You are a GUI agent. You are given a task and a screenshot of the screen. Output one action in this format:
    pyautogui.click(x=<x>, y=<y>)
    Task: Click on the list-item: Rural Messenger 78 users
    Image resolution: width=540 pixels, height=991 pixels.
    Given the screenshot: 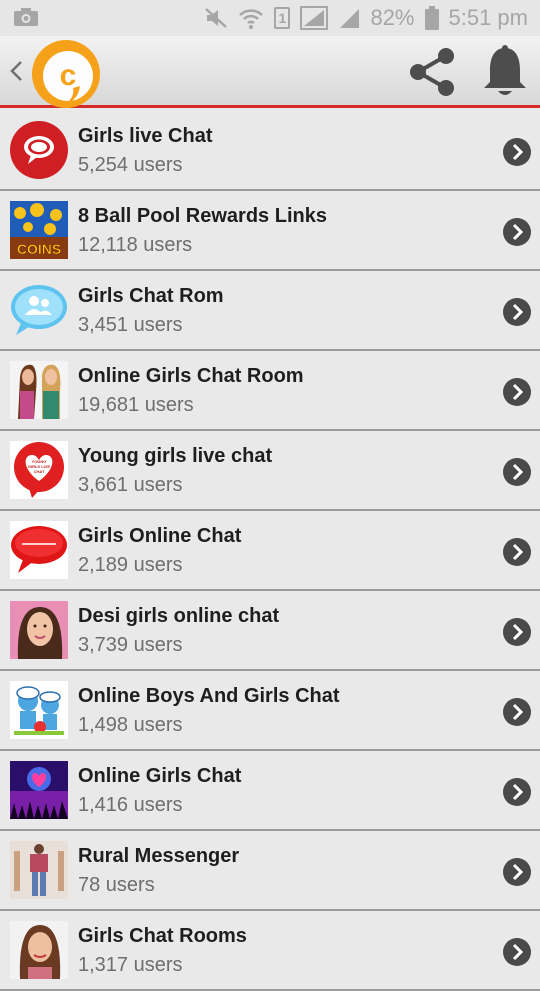 What is the action you would take?
    pyautogui.click(x=270, y=871)
    